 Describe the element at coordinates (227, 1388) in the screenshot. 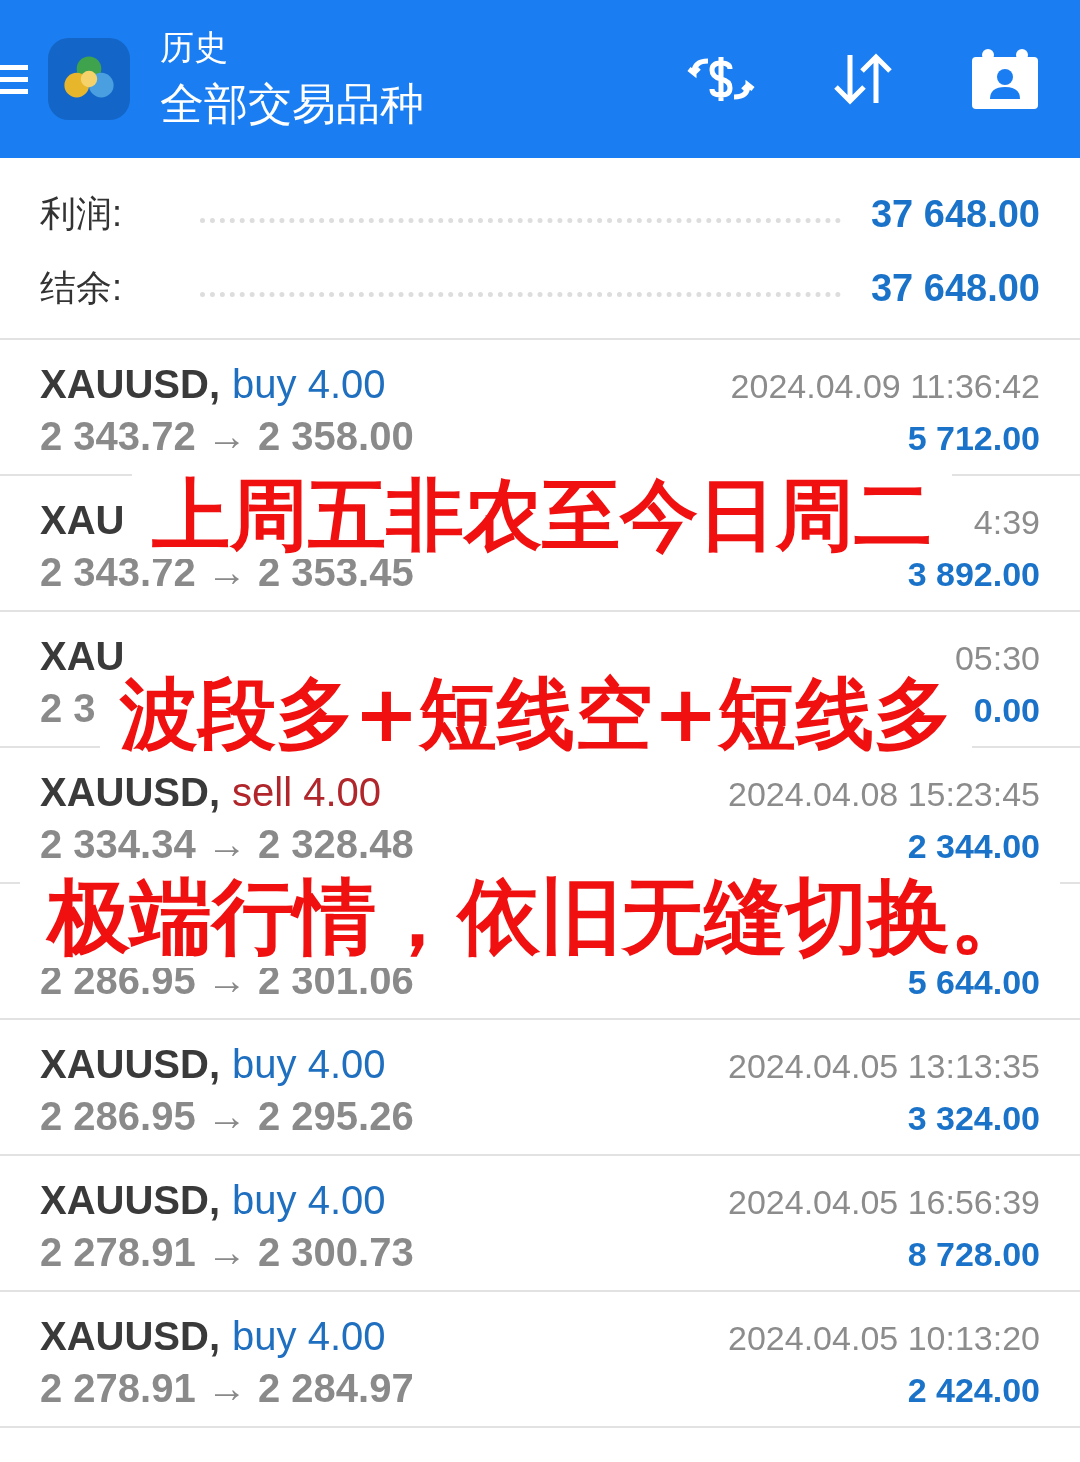

I see `trade-prices: 2 278.91 → 2 284.97` at that location.